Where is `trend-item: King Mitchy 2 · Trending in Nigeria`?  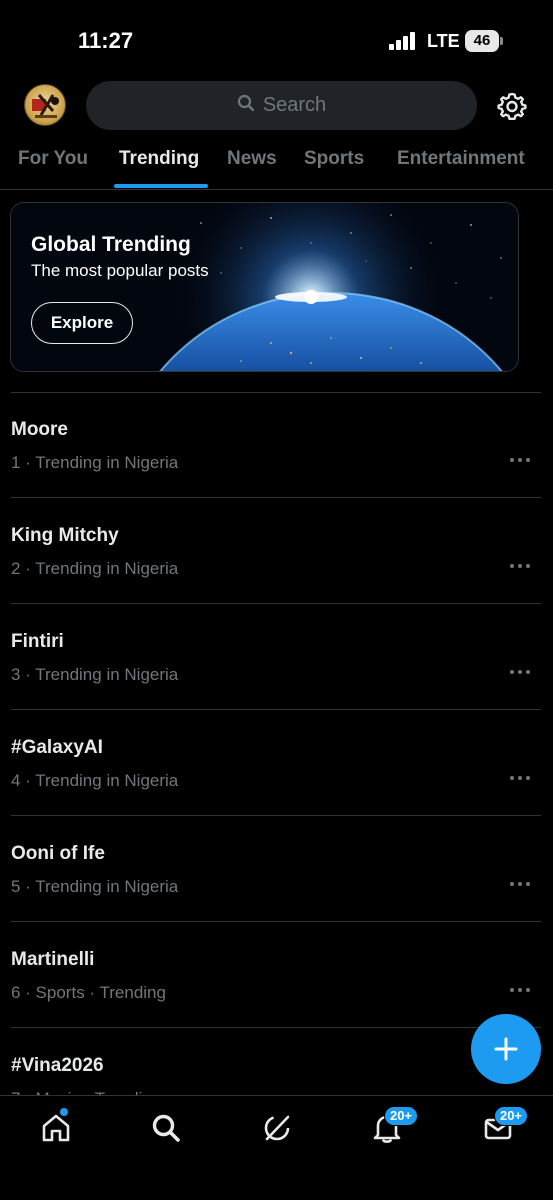
trend-item: King Mitchy 2 · Trending in Nigeria is located at coordinates (276, 551).